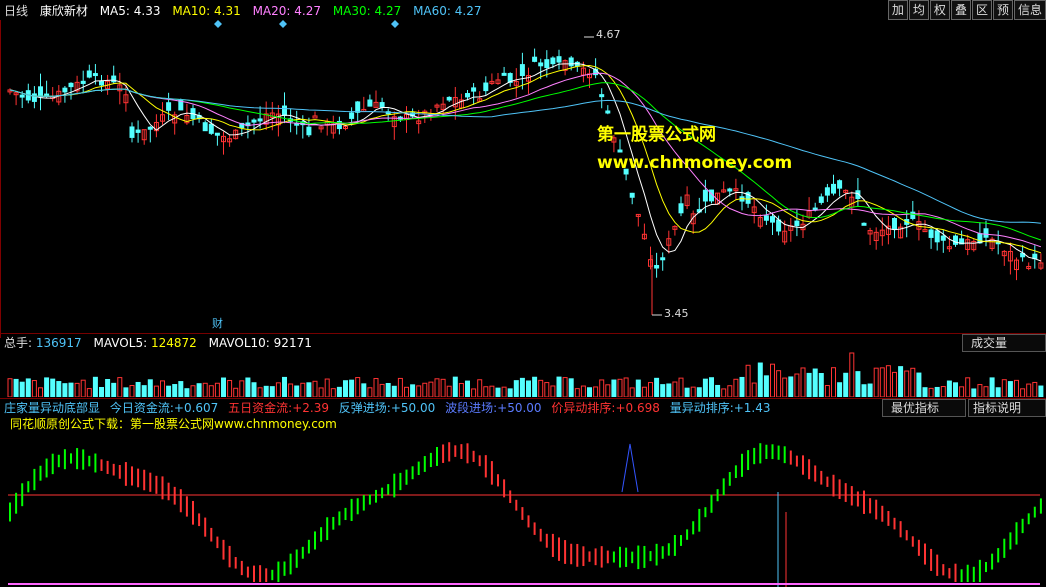  I want to click on ind-item-4-label: 价异动排序:, so click(583, 408).